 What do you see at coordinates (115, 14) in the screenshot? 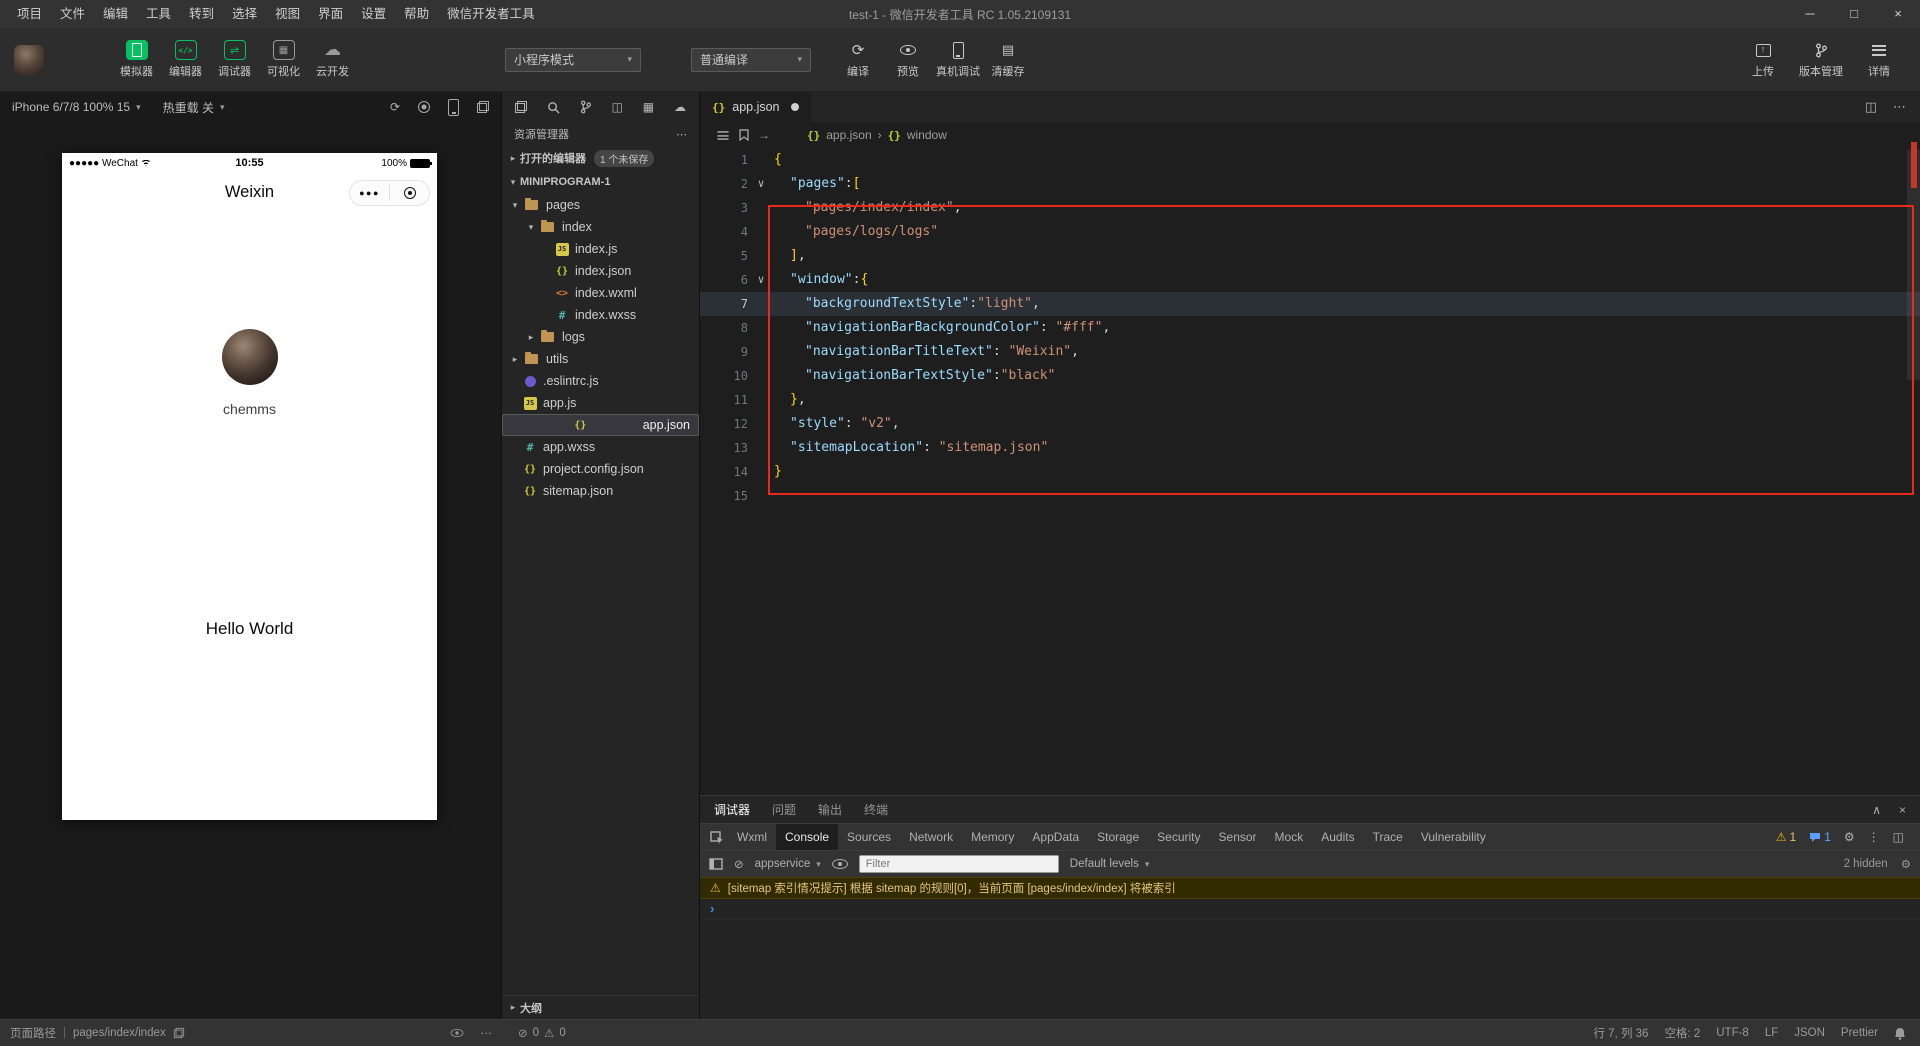
I see `menu-edit: 编辑` at bounding box center [115, 14].